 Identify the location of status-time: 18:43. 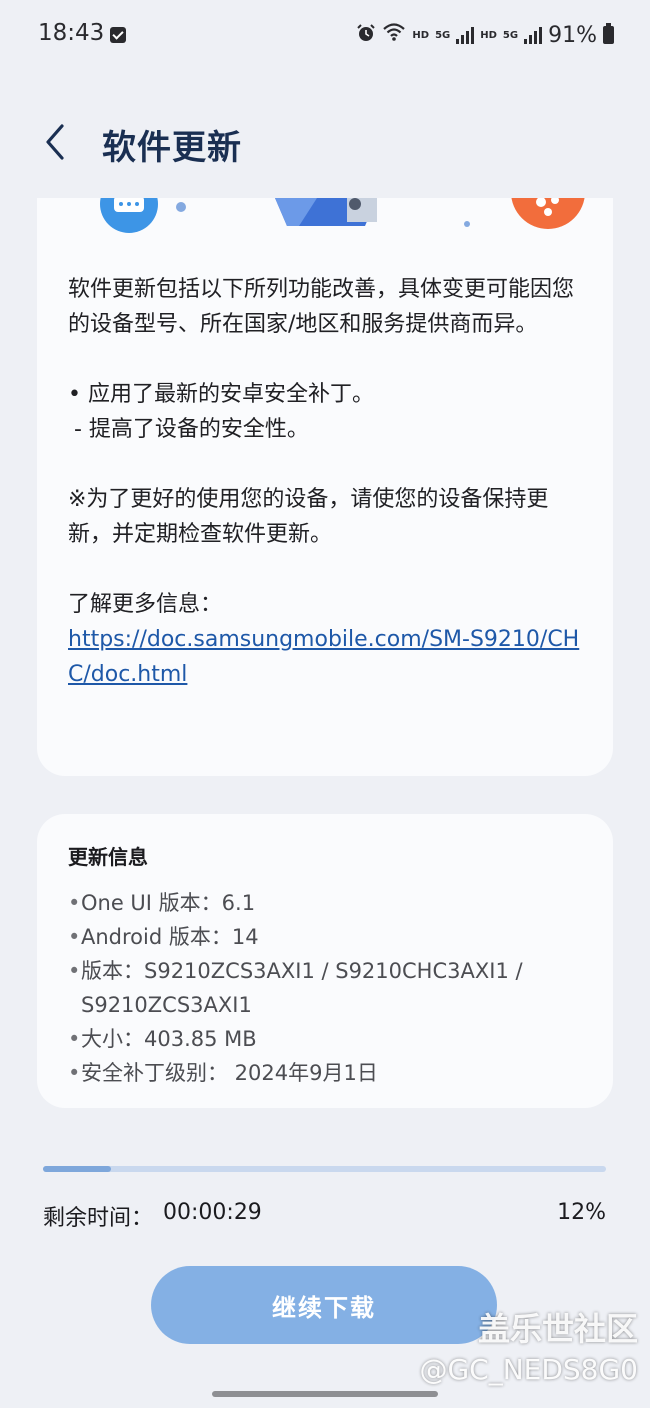
(71, 33).